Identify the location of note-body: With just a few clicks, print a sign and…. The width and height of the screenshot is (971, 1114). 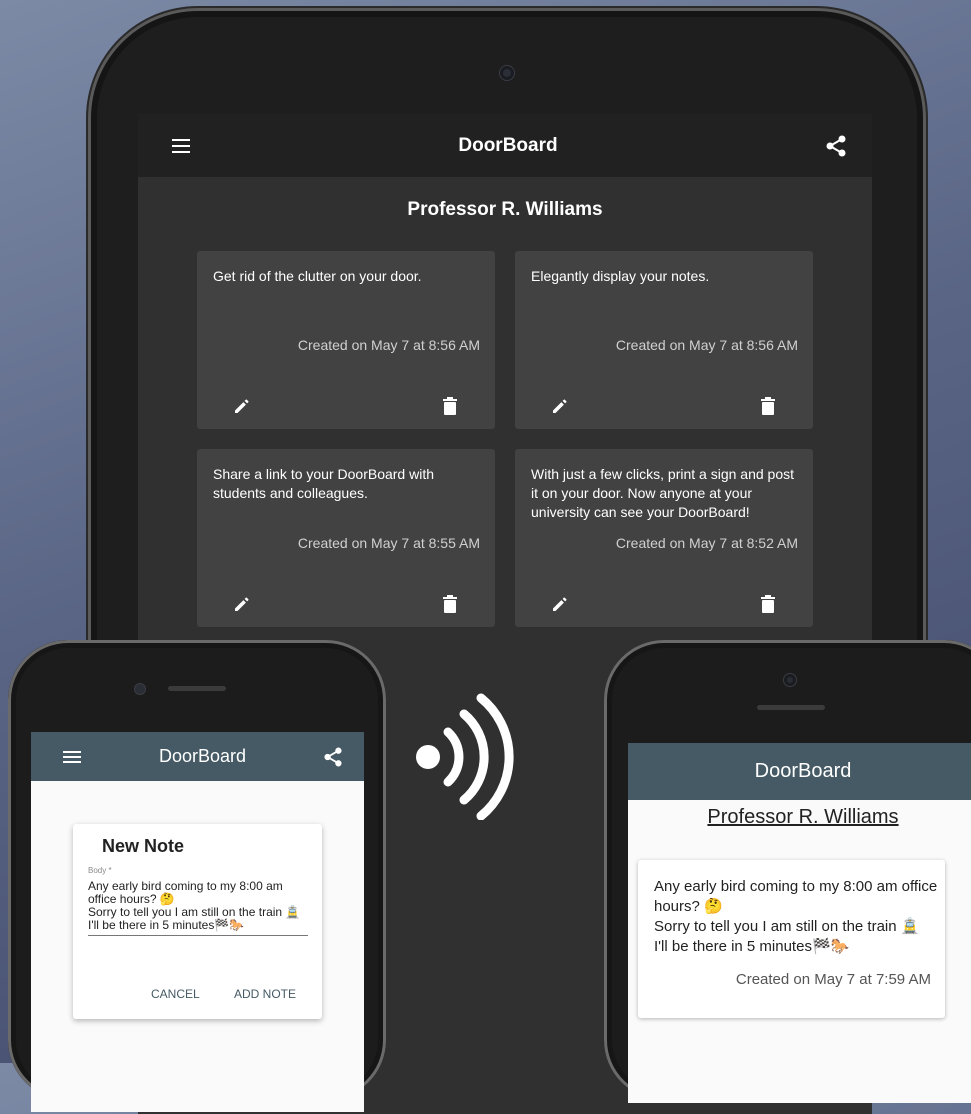
(662, 493).